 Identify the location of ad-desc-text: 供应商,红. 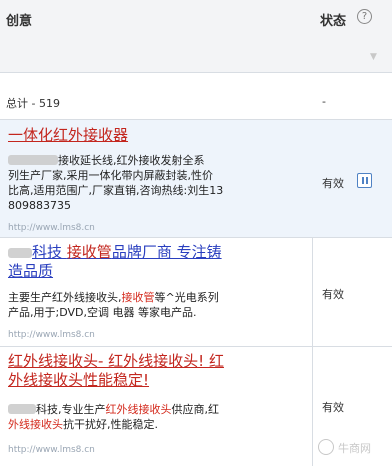
(195, 409).